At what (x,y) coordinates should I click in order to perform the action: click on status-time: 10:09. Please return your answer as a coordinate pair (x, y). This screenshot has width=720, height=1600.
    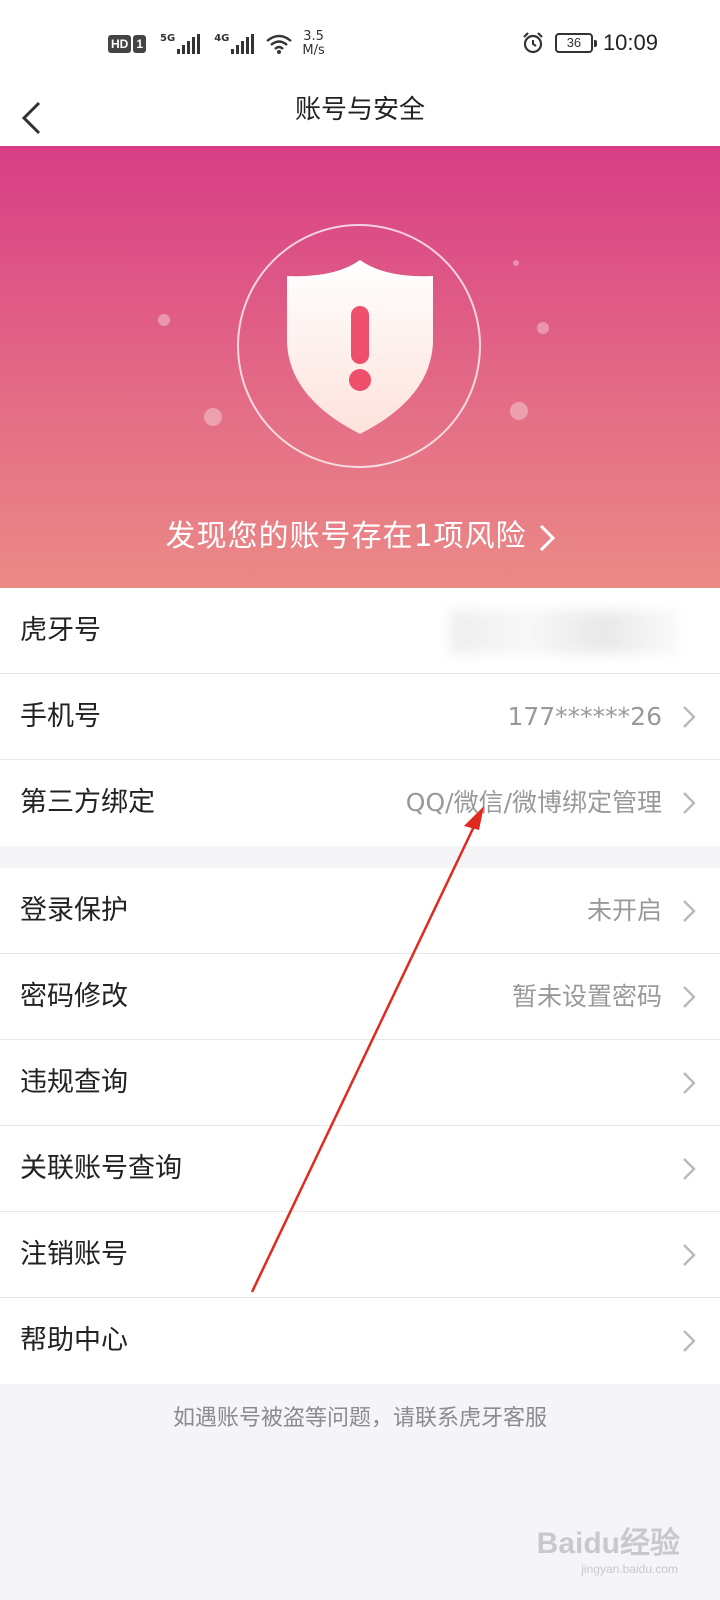
    Looking at the image, I should click on (630, 42).